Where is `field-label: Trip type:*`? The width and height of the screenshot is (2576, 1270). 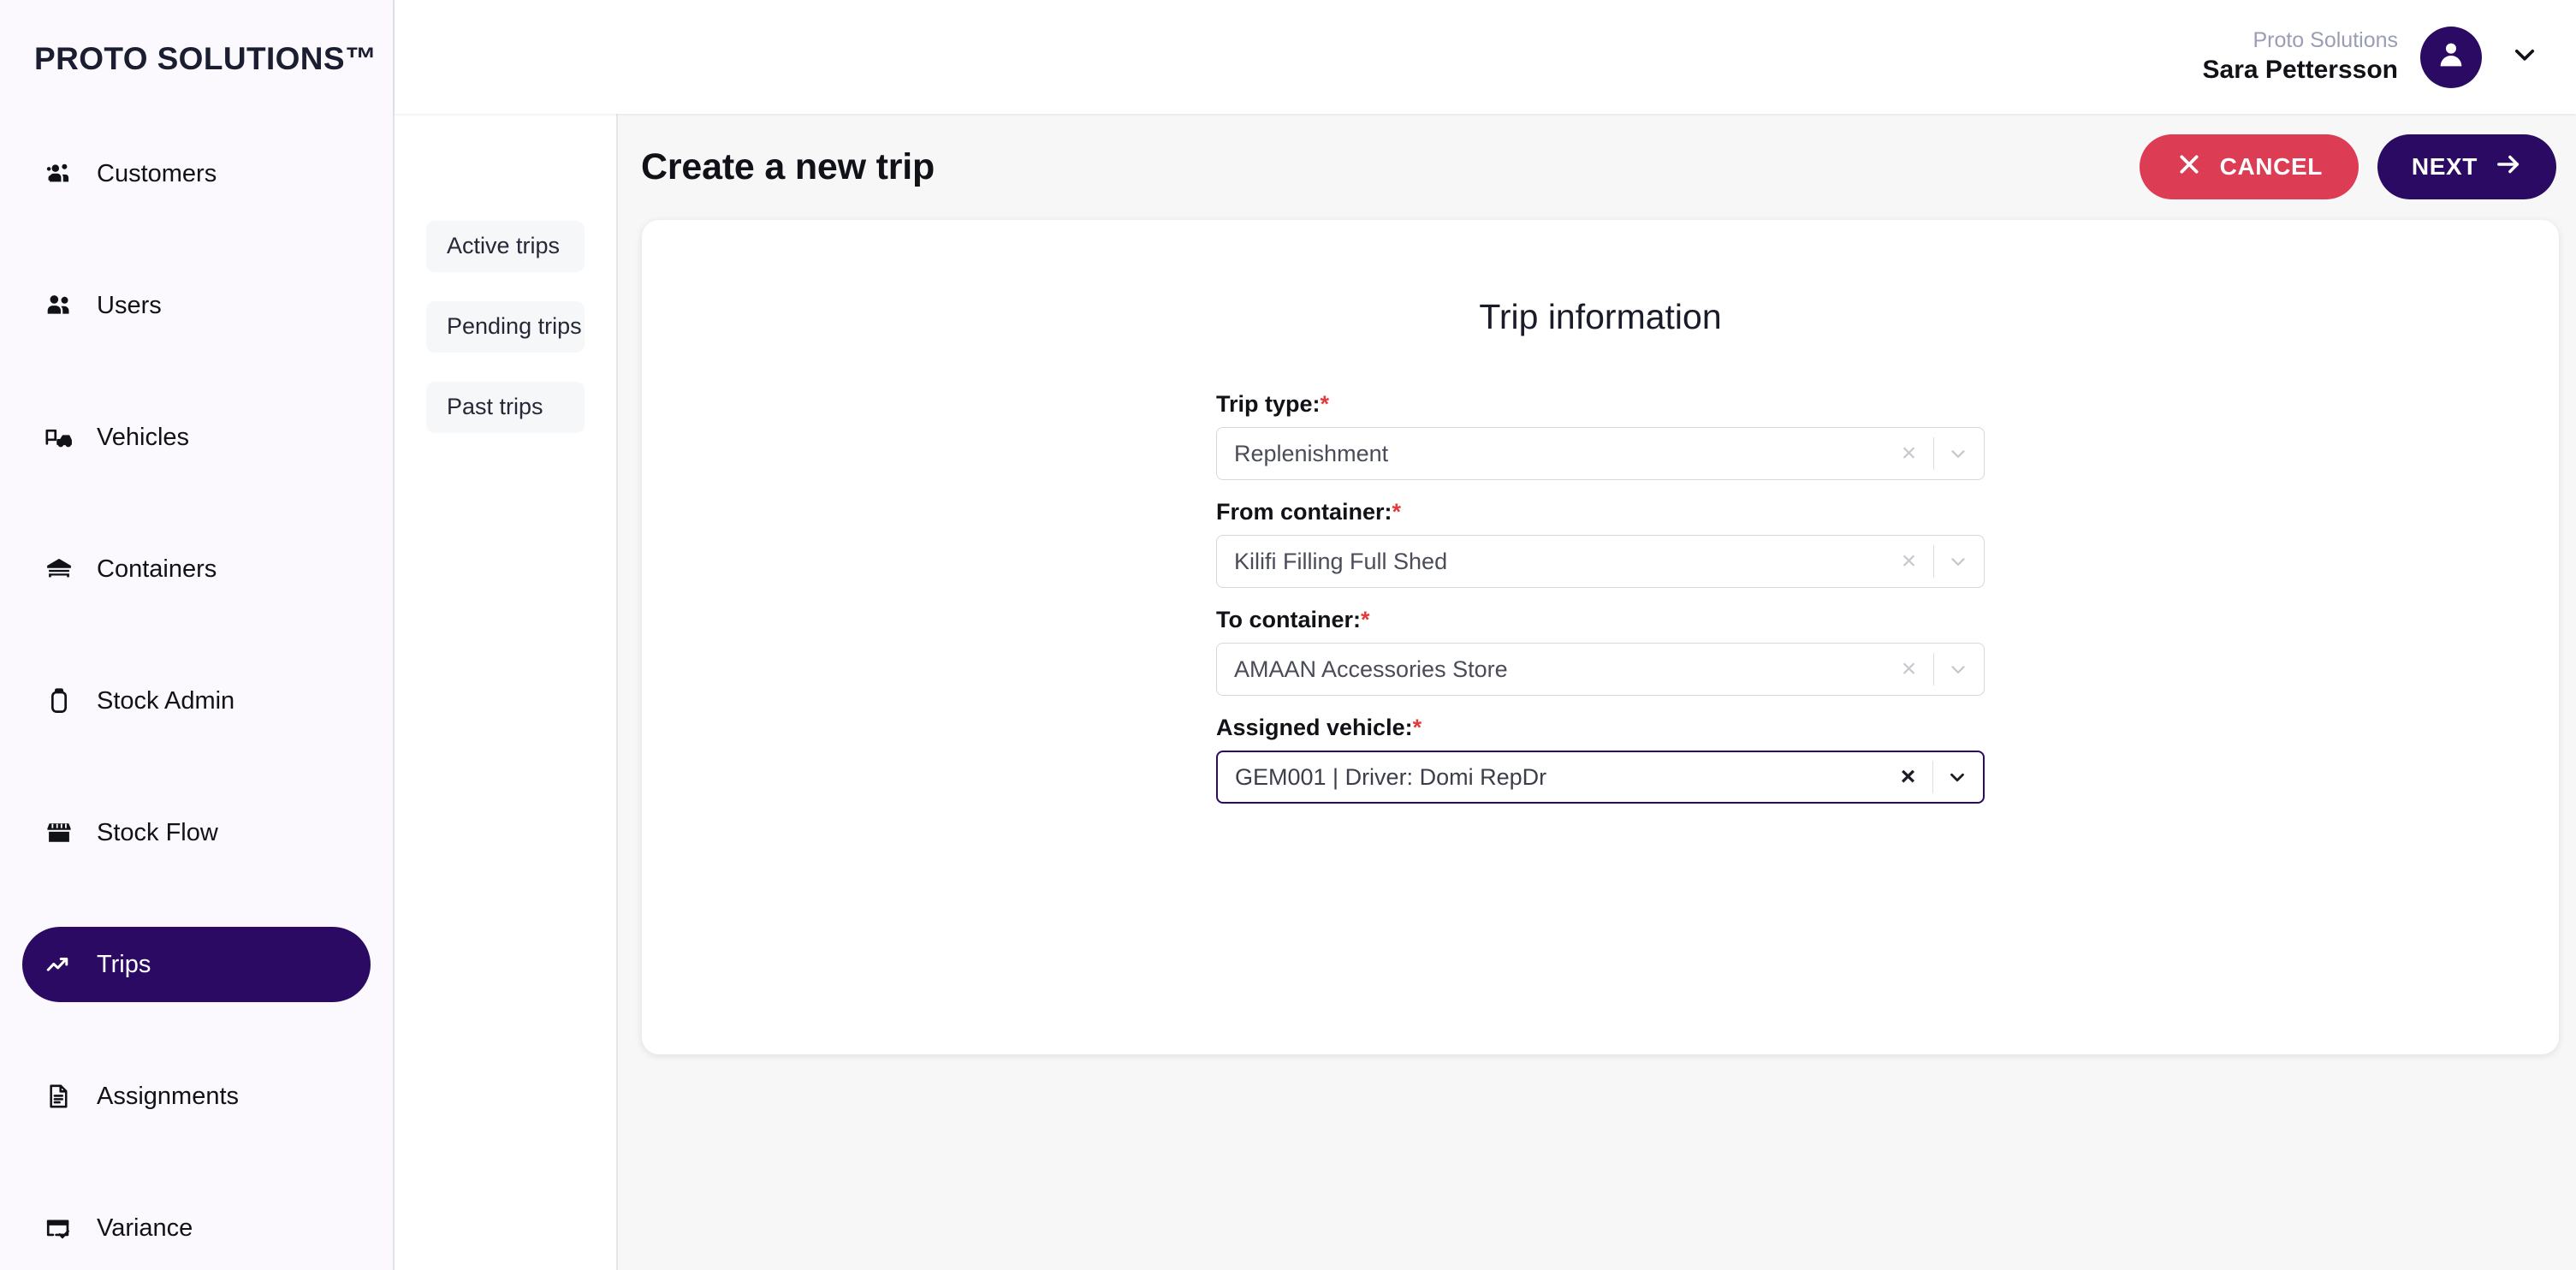 field-label: Trip type:* is located at coordinates (1600, 404).